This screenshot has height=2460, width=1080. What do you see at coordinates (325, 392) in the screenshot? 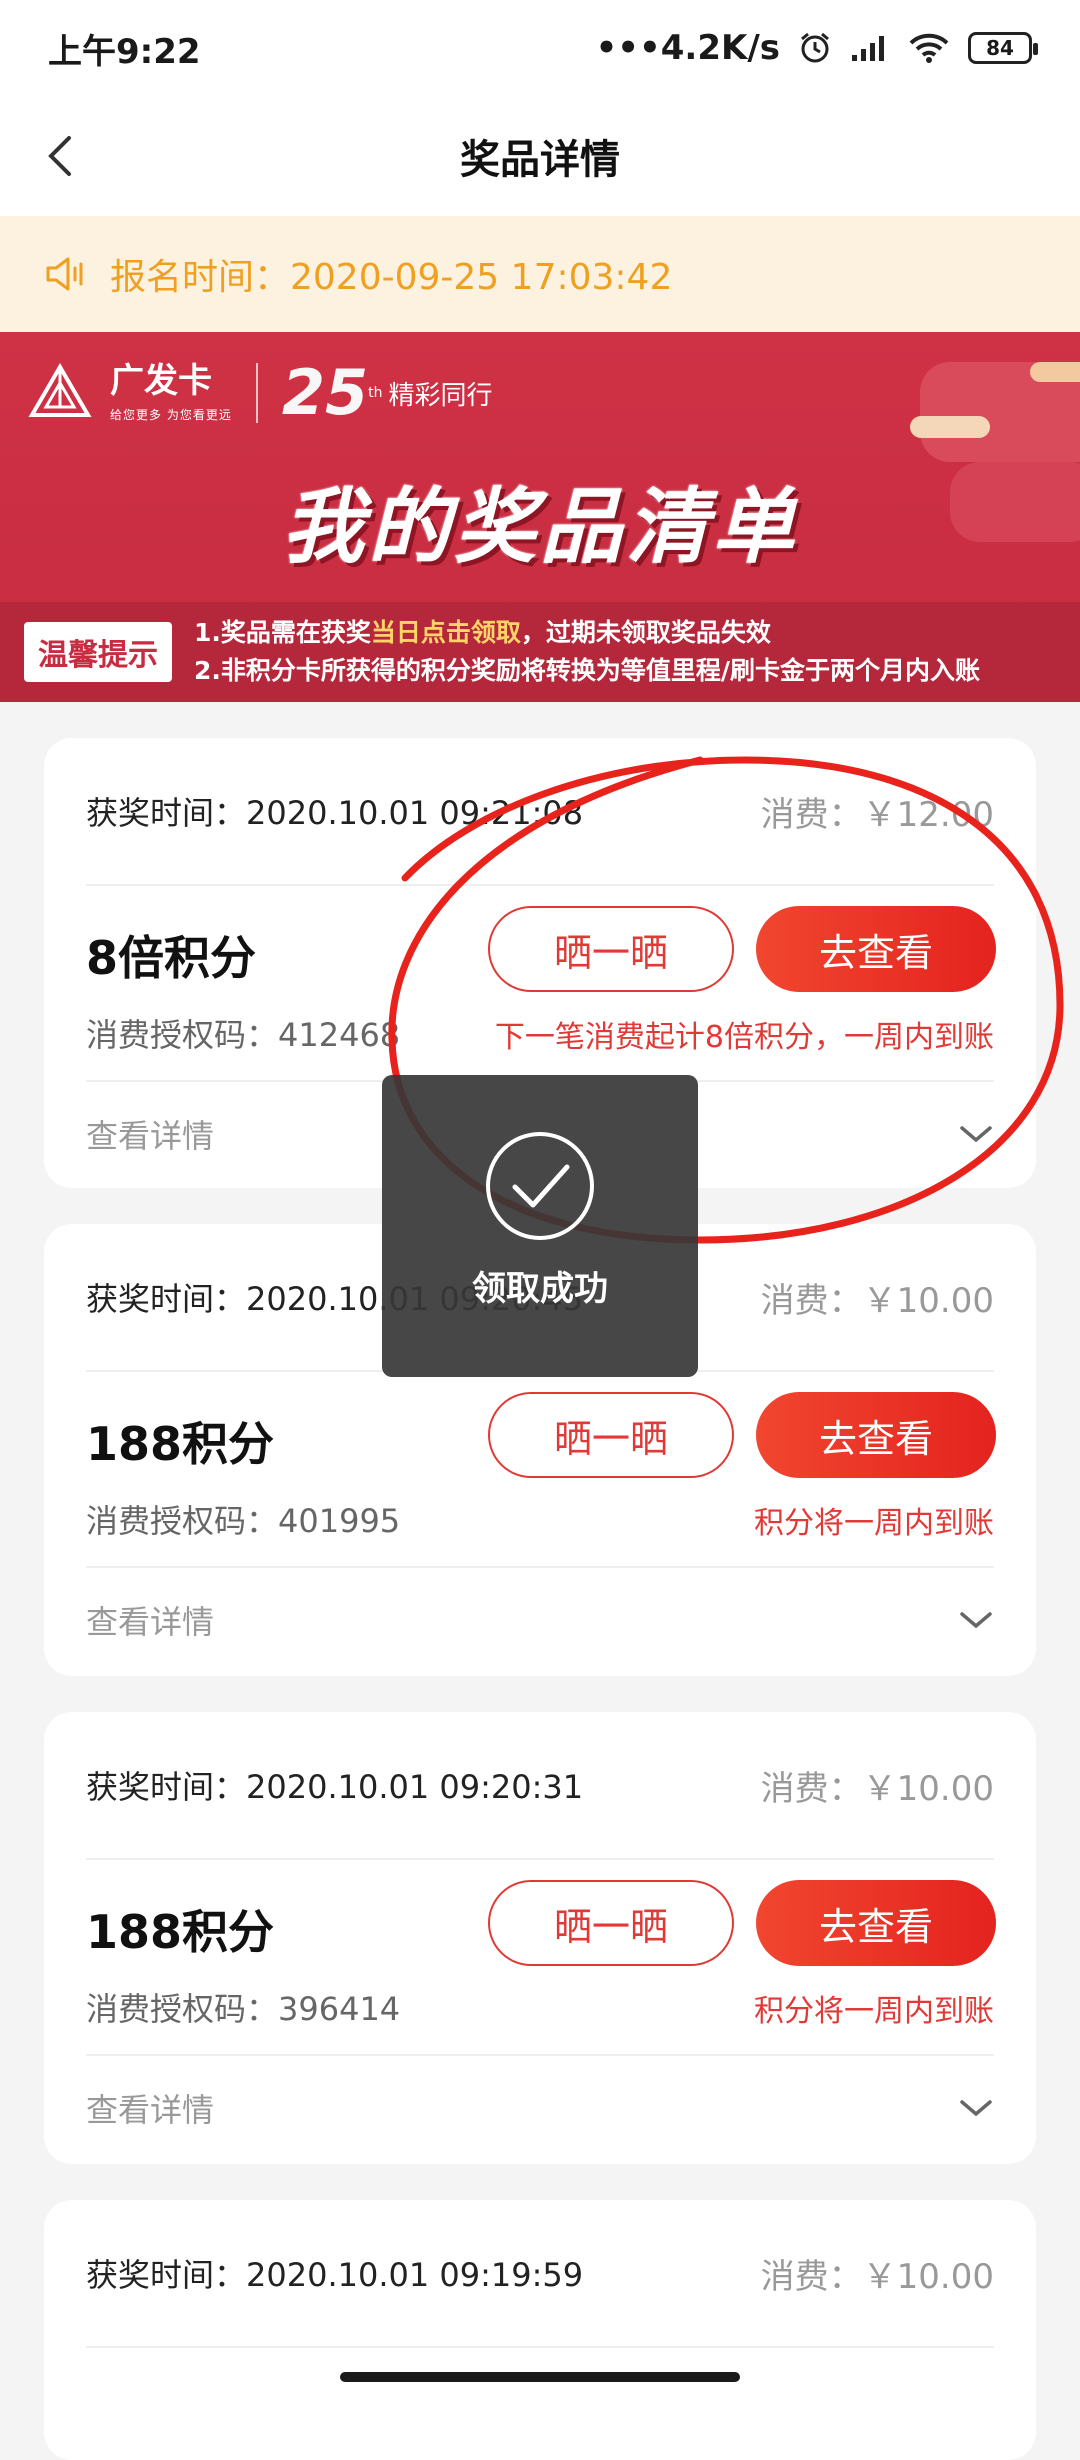
I see `anniversary-number: 25` at bounding box center [325, 392].